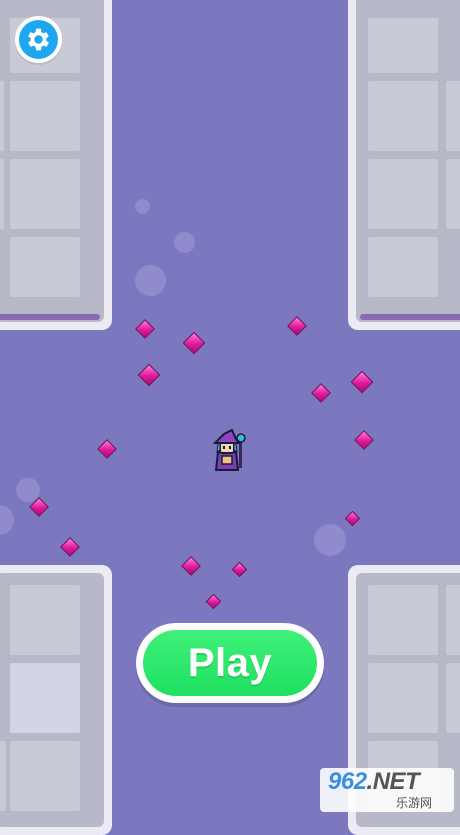 The width and height of the screenshot is (460, 835). I want to click on watermark-brand: 962.NET, so click(374, 781).